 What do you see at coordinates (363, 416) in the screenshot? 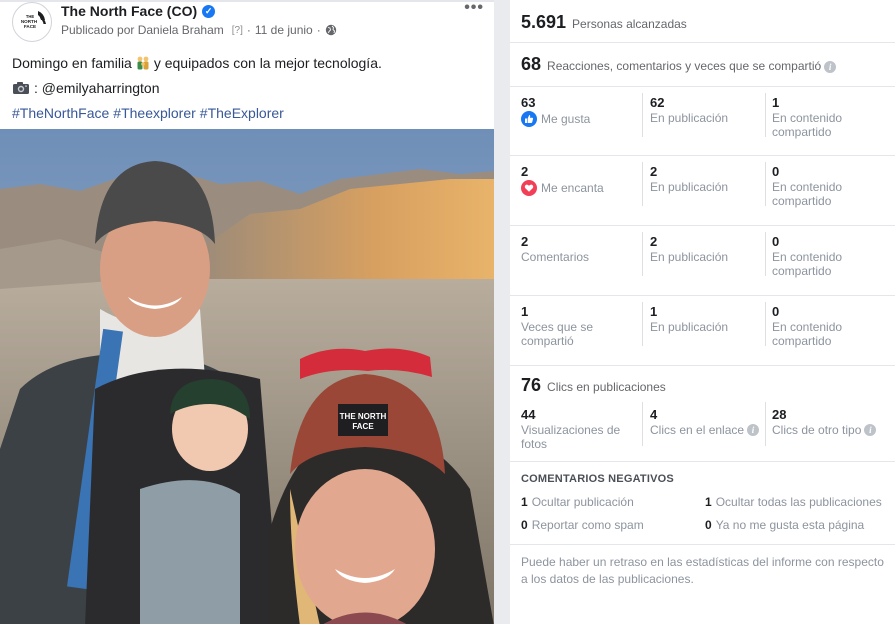
I see `svg-text: THE NORTH` at bounding box center [363, 416].